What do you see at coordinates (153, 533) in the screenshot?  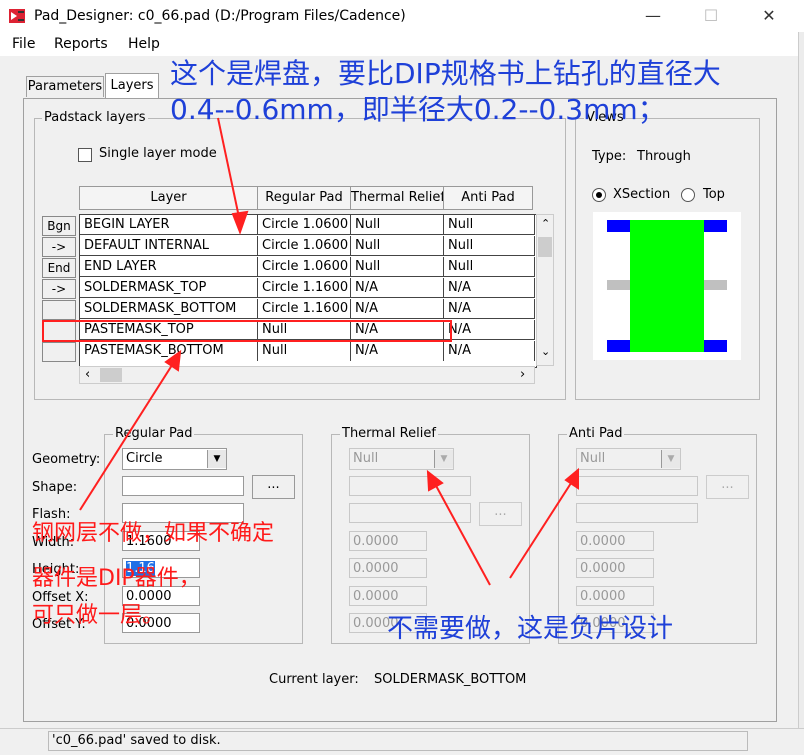 I see `annotation-left-line1: 钢网层不做，如果不确定` at bounding box center [153, 533].